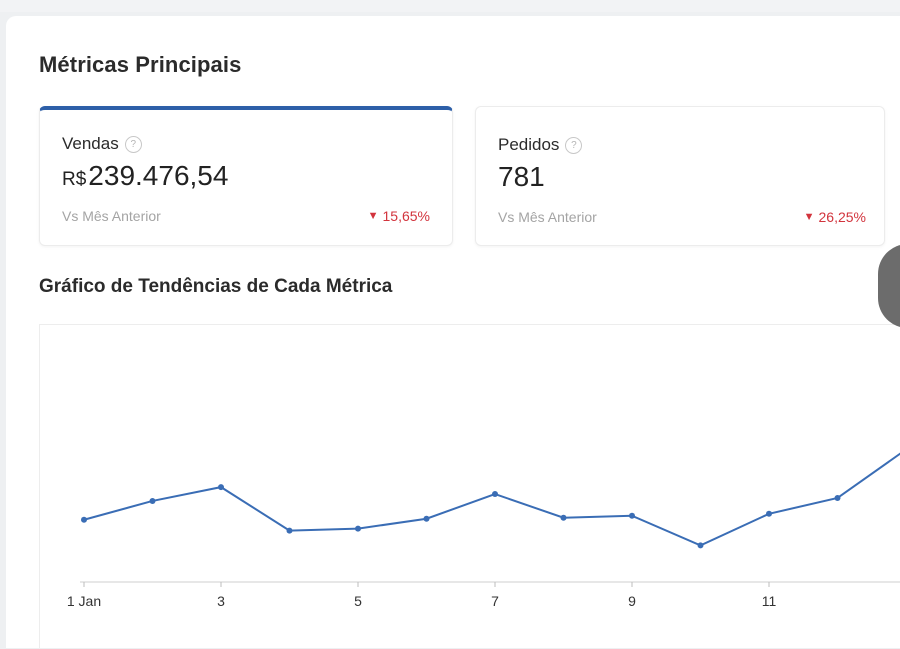 Image resolution: width=900 pixels, height=649 pixels. I want to click on orders-label-row: Pedidos ?, so click(540, 145).